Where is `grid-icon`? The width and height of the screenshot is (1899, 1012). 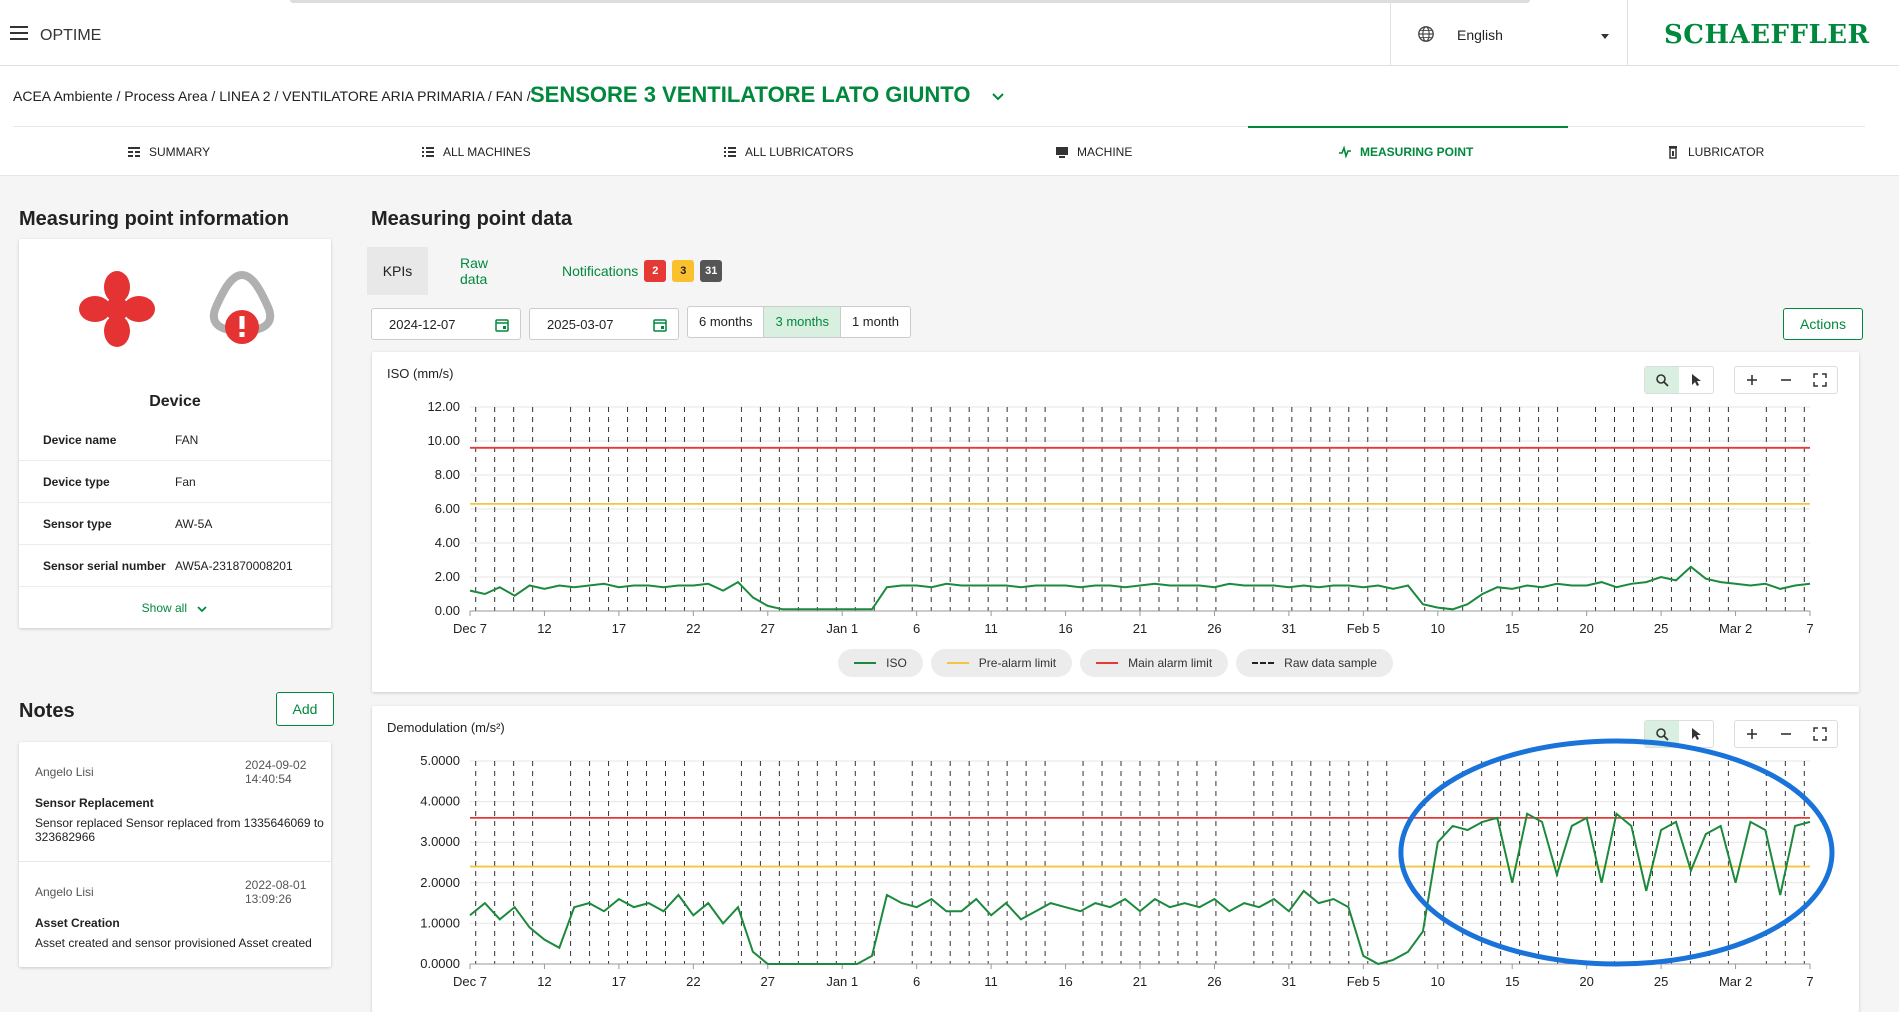
grid-icon is located at coordinates (134, 152).